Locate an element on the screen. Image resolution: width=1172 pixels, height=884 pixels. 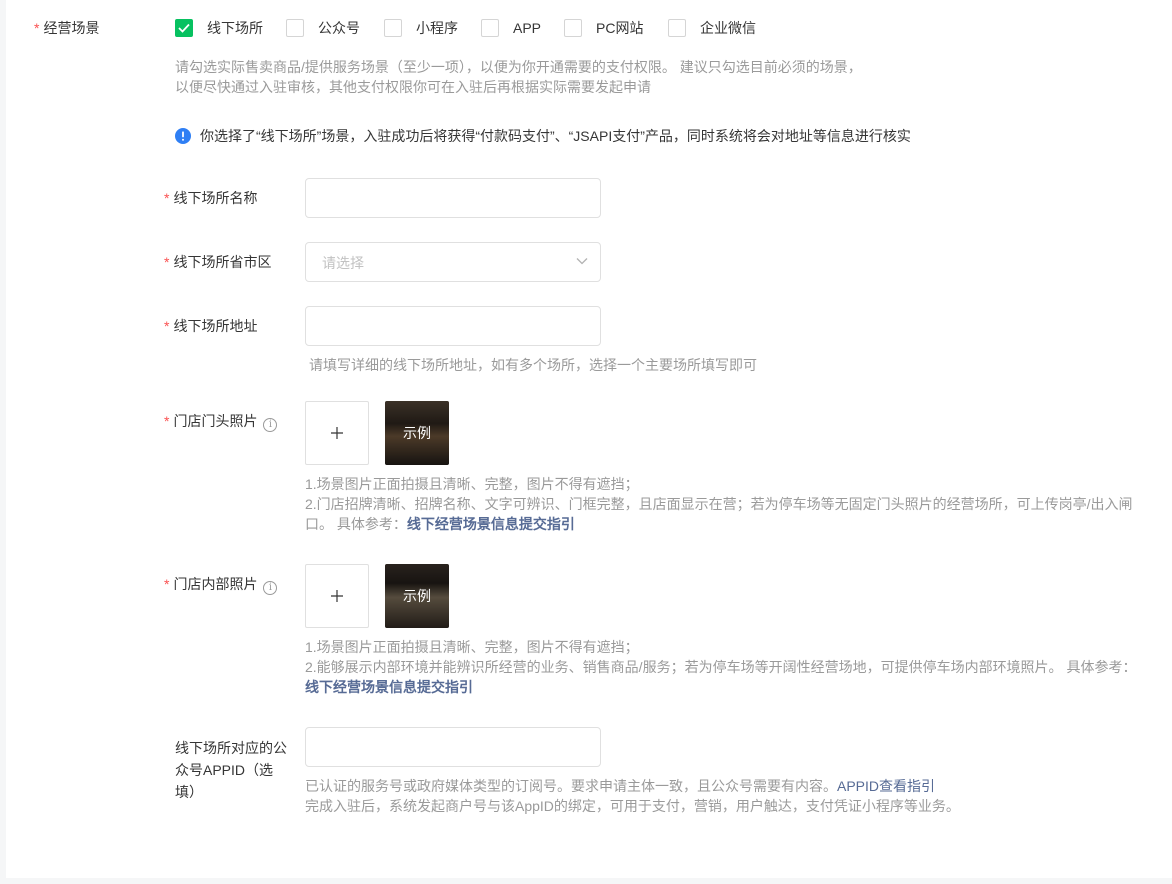
interior-upload-button is located at coordinates (337, 596).